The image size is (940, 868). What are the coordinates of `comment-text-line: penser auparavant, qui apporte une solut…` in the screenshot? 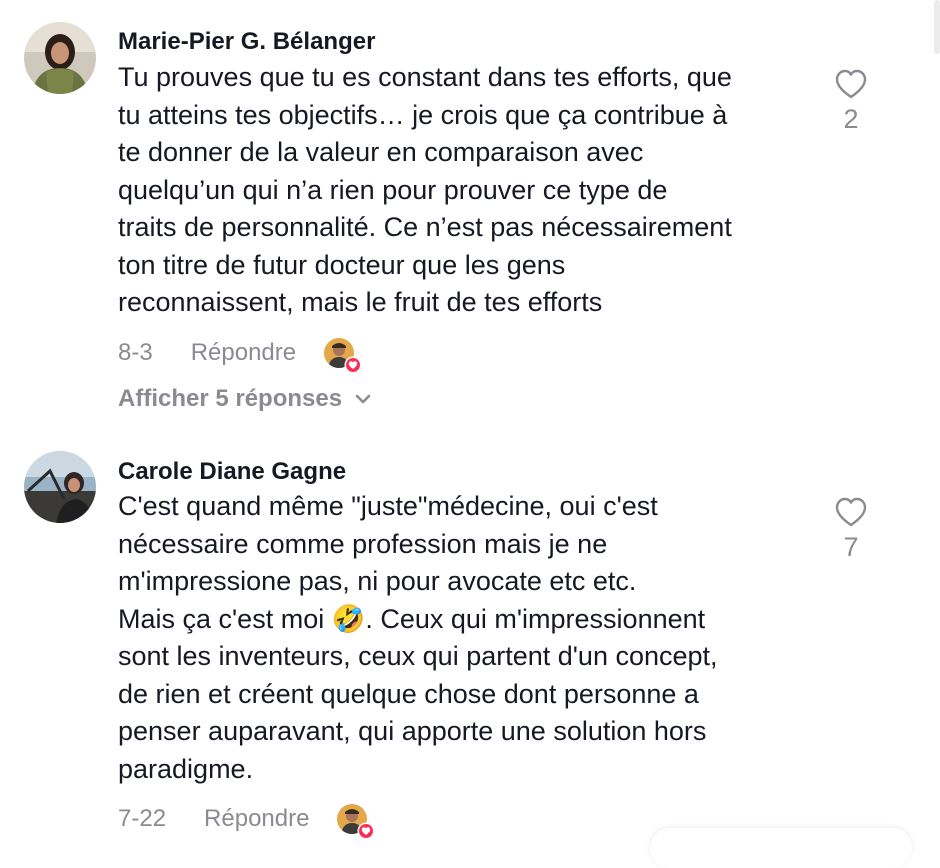 It's located at (412, 731).